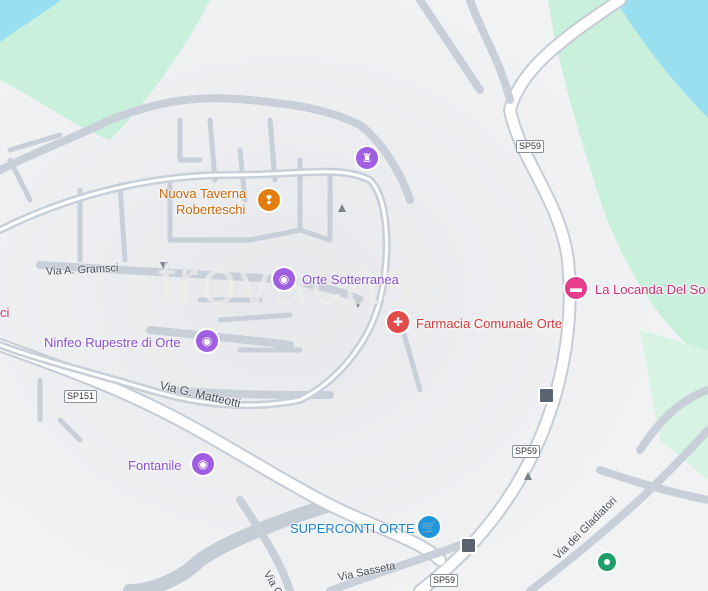  Describe the element at coordinates (530, 146) in the screenshot. I see `route-shield-sp59-top: SP59` at that location.